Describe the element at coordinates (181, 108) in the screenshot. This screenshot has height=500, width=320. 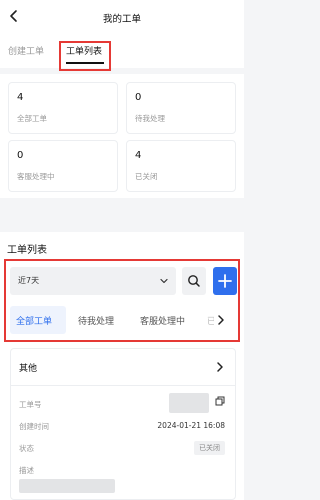
I see `summary-card-pending: 0 待我处理` at that location.